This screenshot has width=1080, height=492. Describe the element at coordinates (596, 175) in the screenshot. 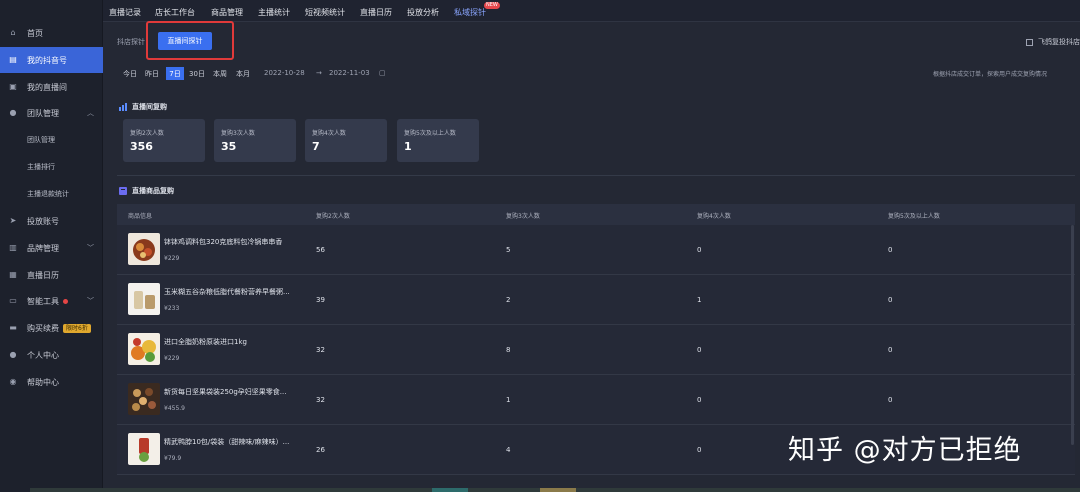

I see `section-divider` at that location.